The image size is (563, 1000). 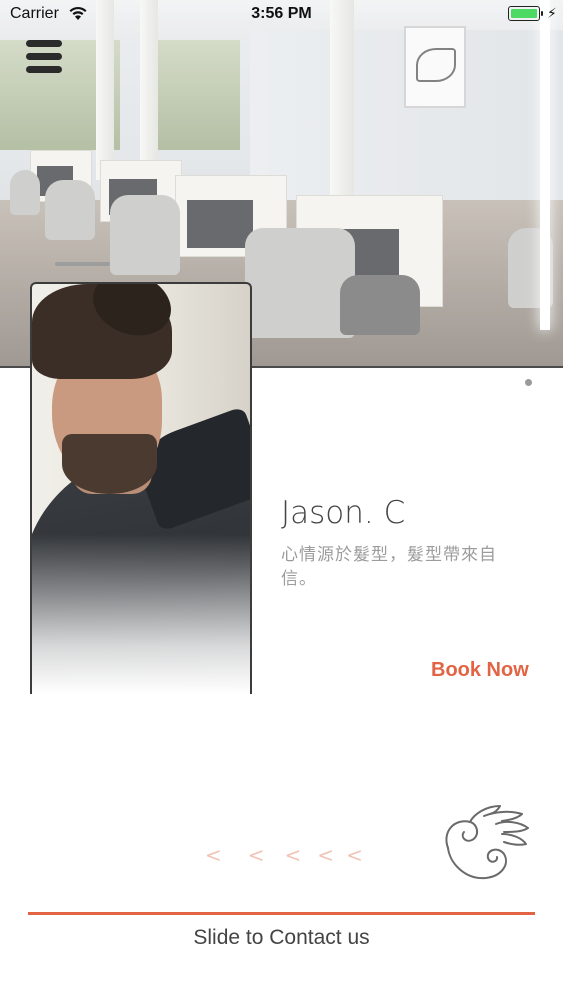 I want to click on slide-to-contact-label: Slide to Contact us, so click(x=281, y=938).